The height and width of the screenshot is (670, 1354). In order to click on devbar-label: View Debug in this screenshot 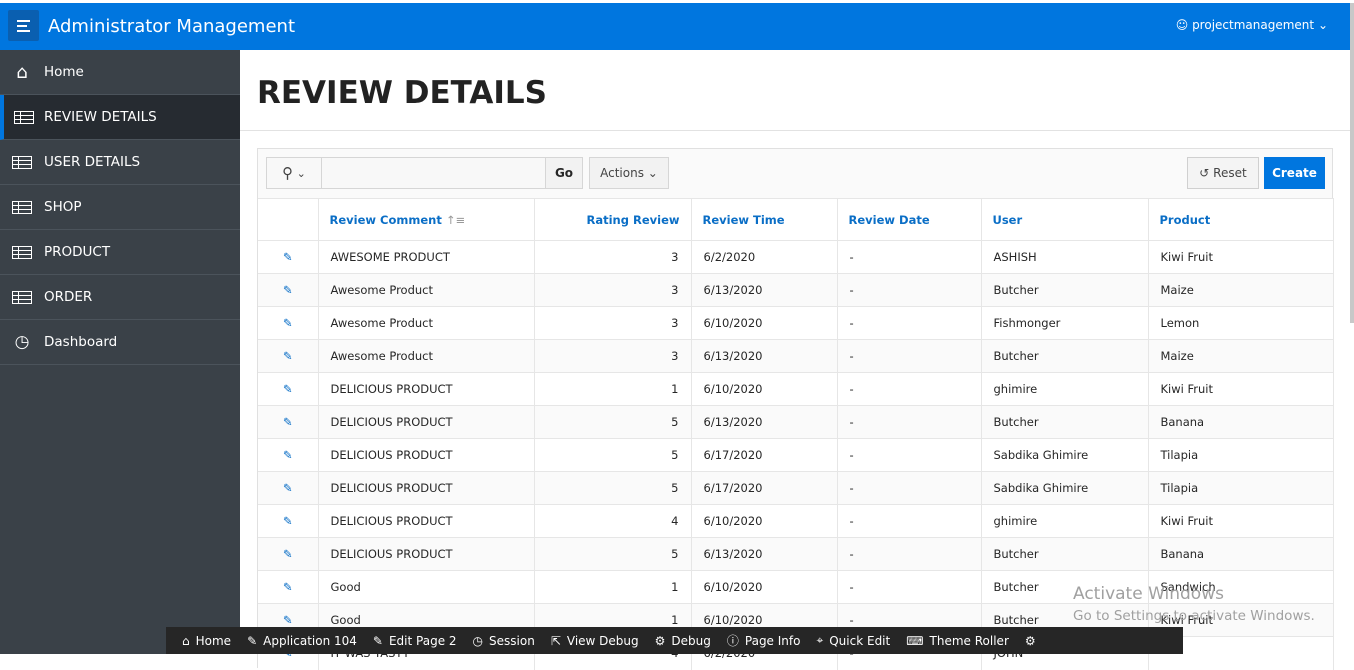, I will do `click(602, 640)`.